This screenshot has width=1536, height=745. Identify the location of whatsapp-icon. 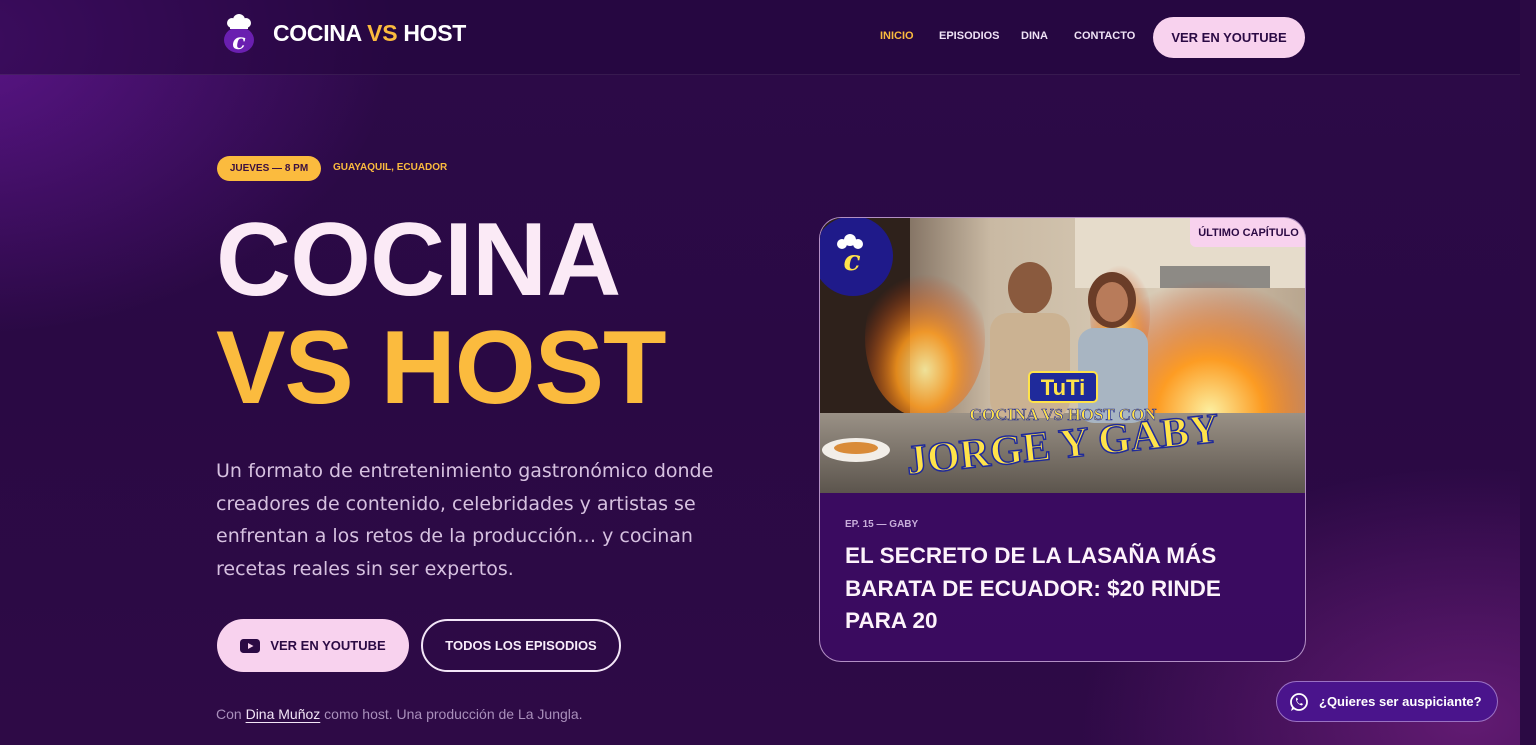
(1299, 701).